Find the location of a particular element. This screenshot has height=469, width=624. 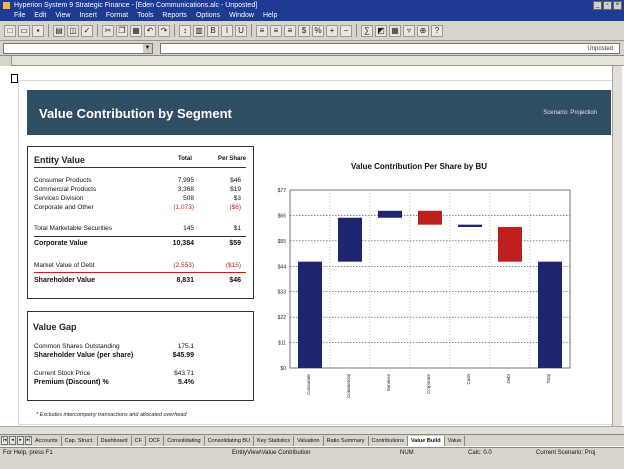

chevron-down-icon: ▼ is located at coordinates (147, 48).